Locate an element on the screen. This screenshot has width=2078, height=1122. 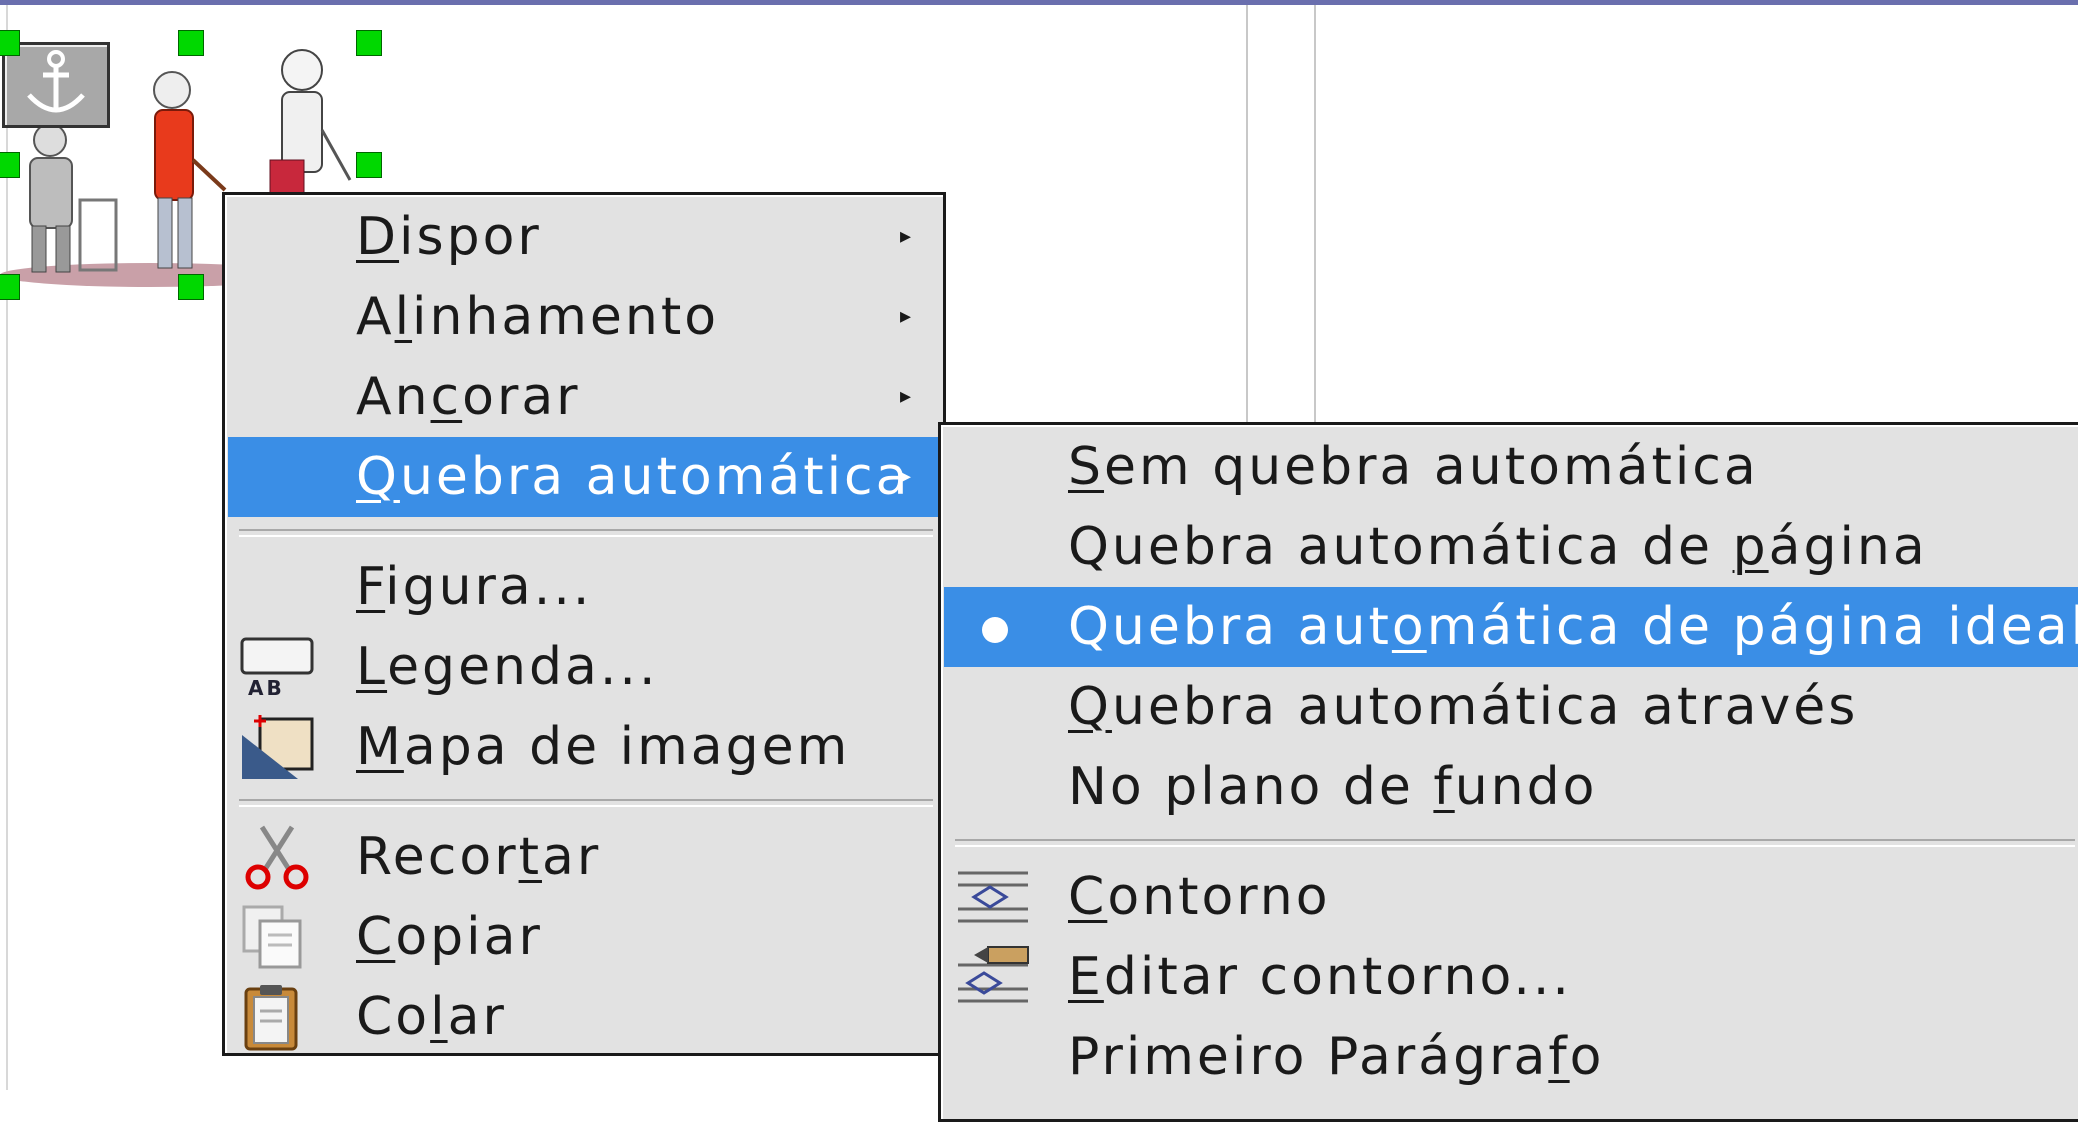
menu-item-colar: Colar is located at coordinates (584, 1017).